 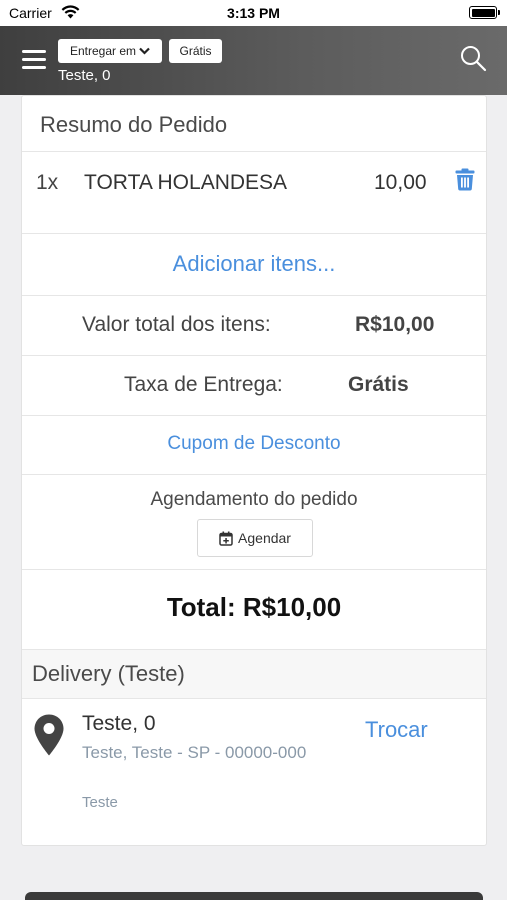 I want to click on app-header: Entregar em Grátis Teste, 0, so click(x=253, y=60).